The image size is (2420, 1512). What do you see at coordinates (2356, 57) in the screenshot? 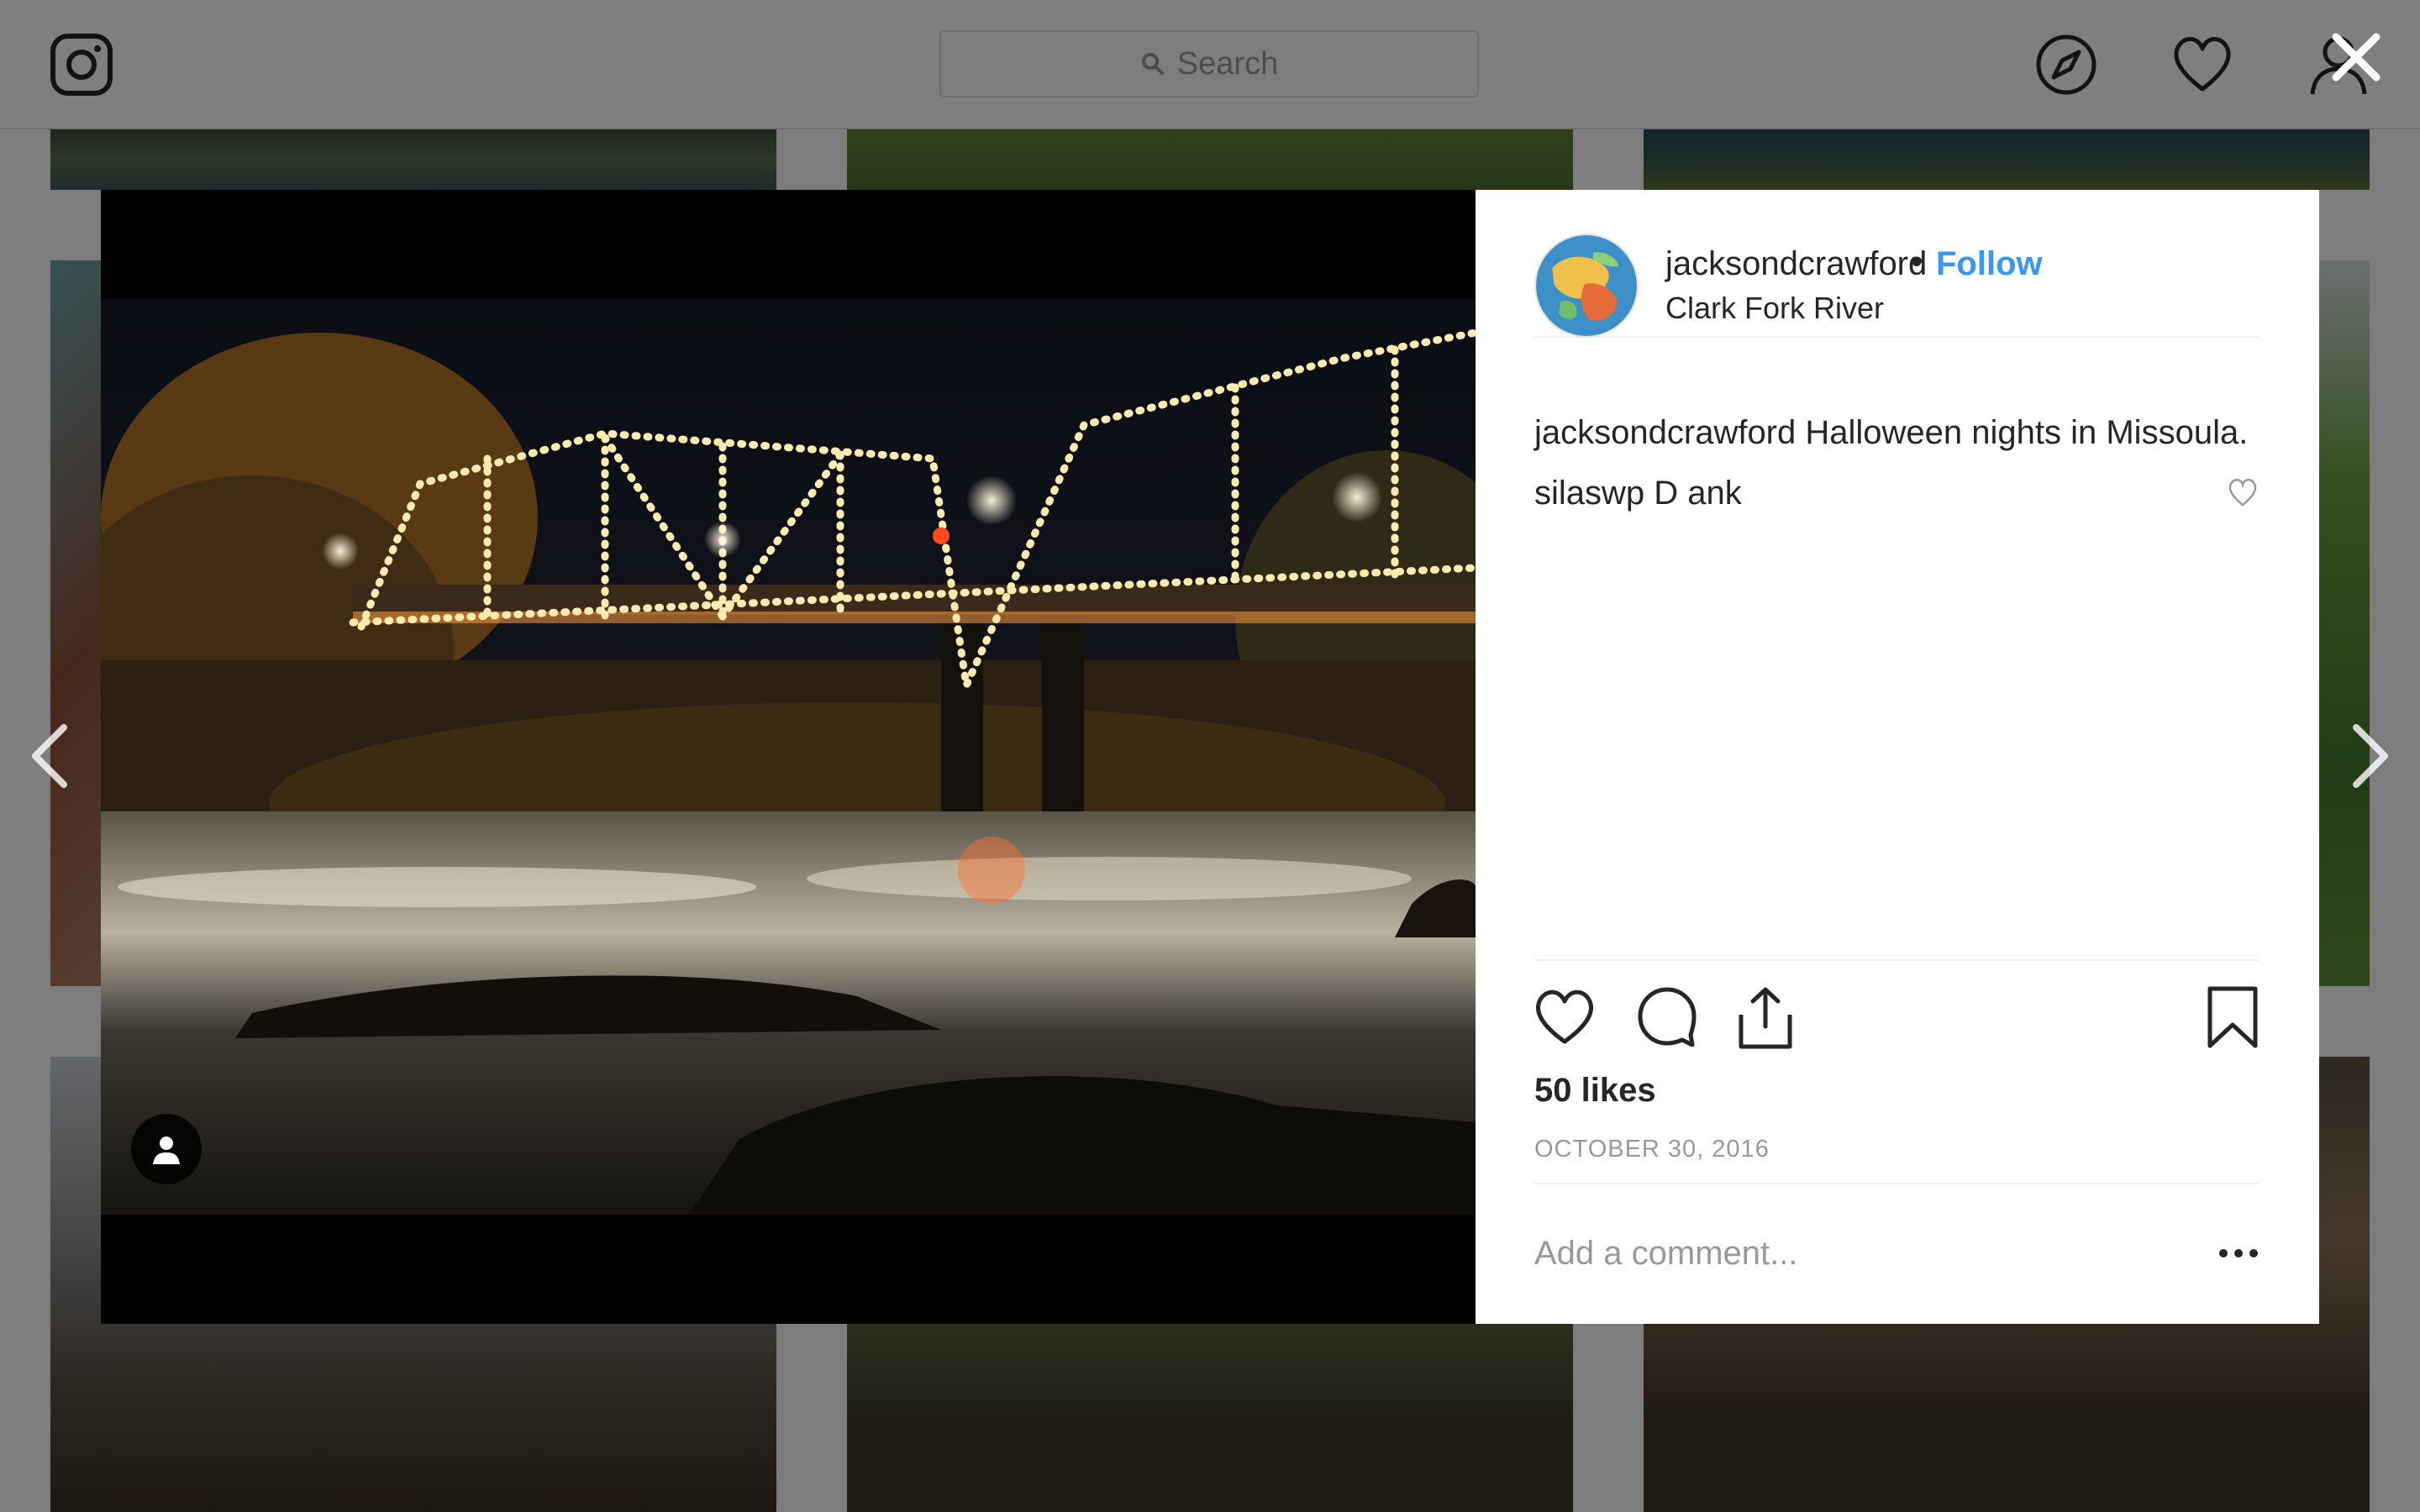
I see `close-icon` at bounding box center [2356, 57].